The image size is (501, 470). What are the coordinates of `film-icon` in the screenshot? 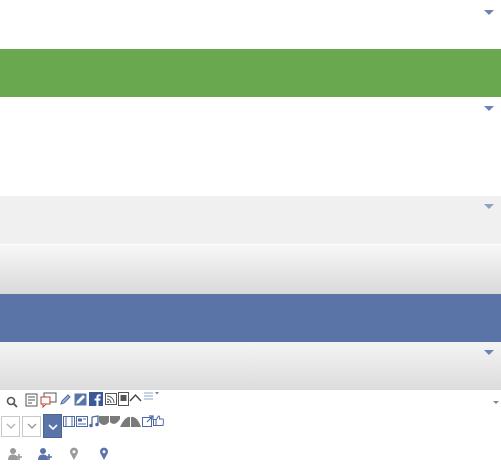 It's located at (69, 421).